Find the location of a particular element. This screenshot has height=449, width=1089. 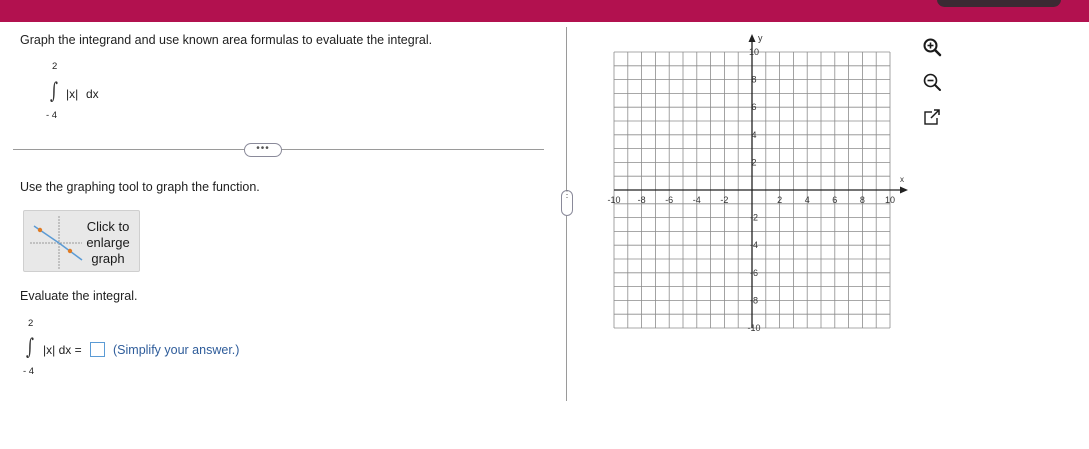

y-tick-label: -2 is located at coordinates (754, 218).